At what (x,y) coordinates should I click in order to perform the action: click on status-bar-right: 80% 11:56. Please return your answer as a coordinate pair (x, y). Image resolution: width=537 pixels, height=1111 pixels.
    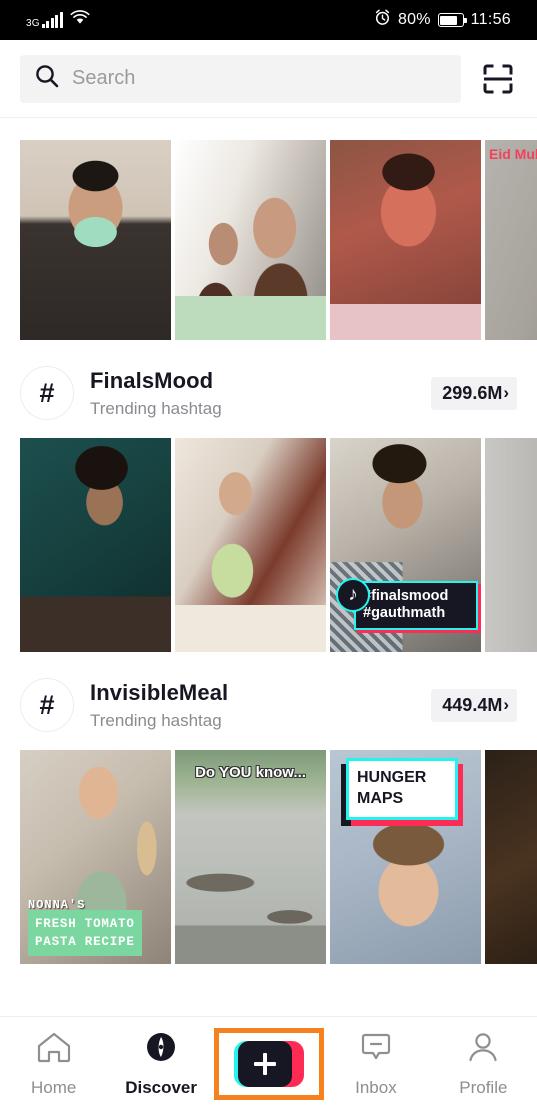
    Looking at the image, I should click on (442, 20).